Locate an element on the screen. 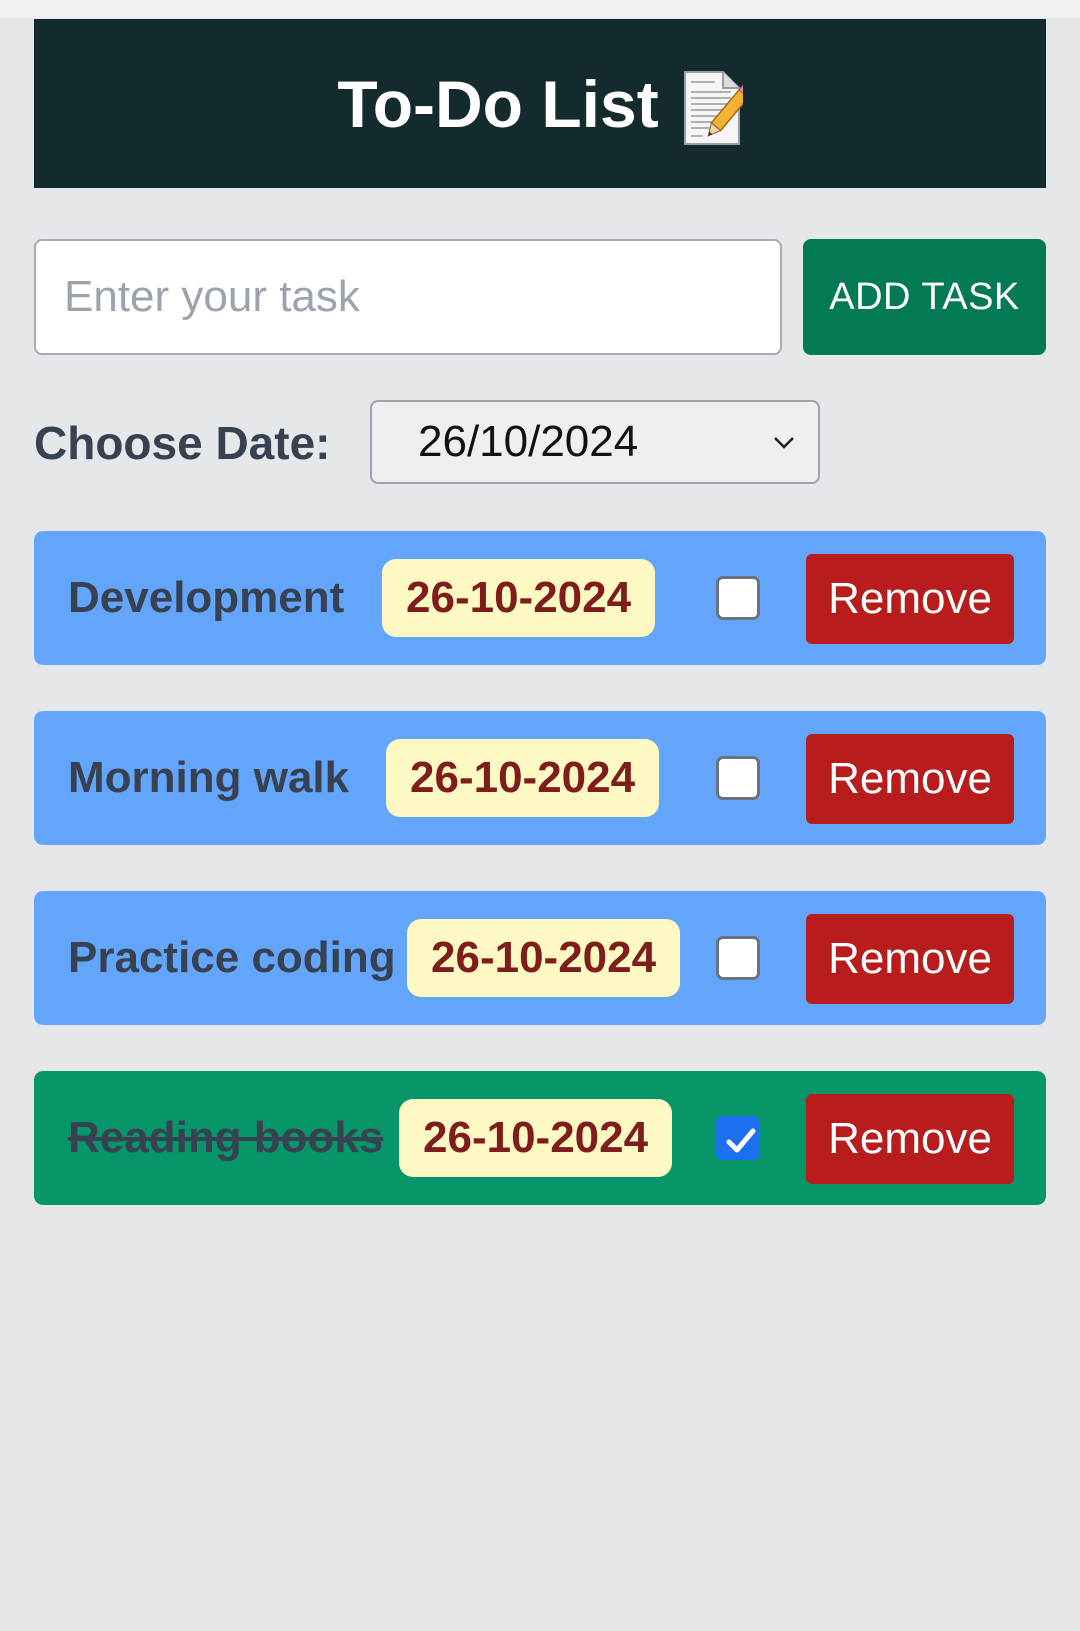 The width and height of the screenshot is (1080, 1631). page-title: To-Do List is located at coordinates (498, 103).